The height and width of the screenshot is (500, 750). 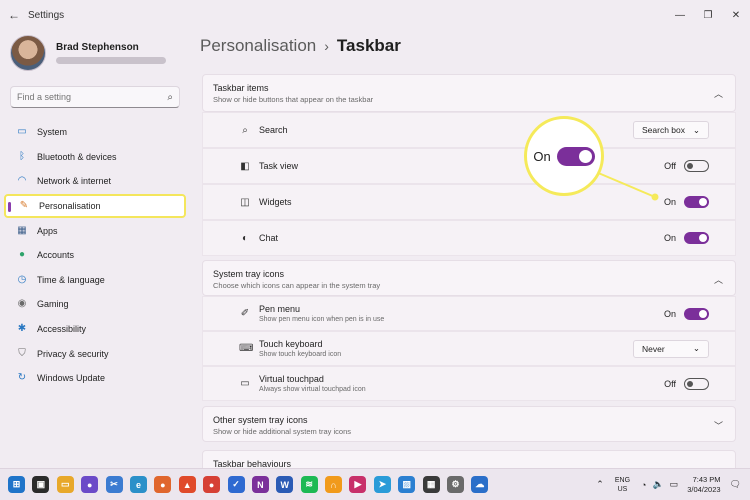 I want to click on person-icon: ●, so click(x=22, y=255).